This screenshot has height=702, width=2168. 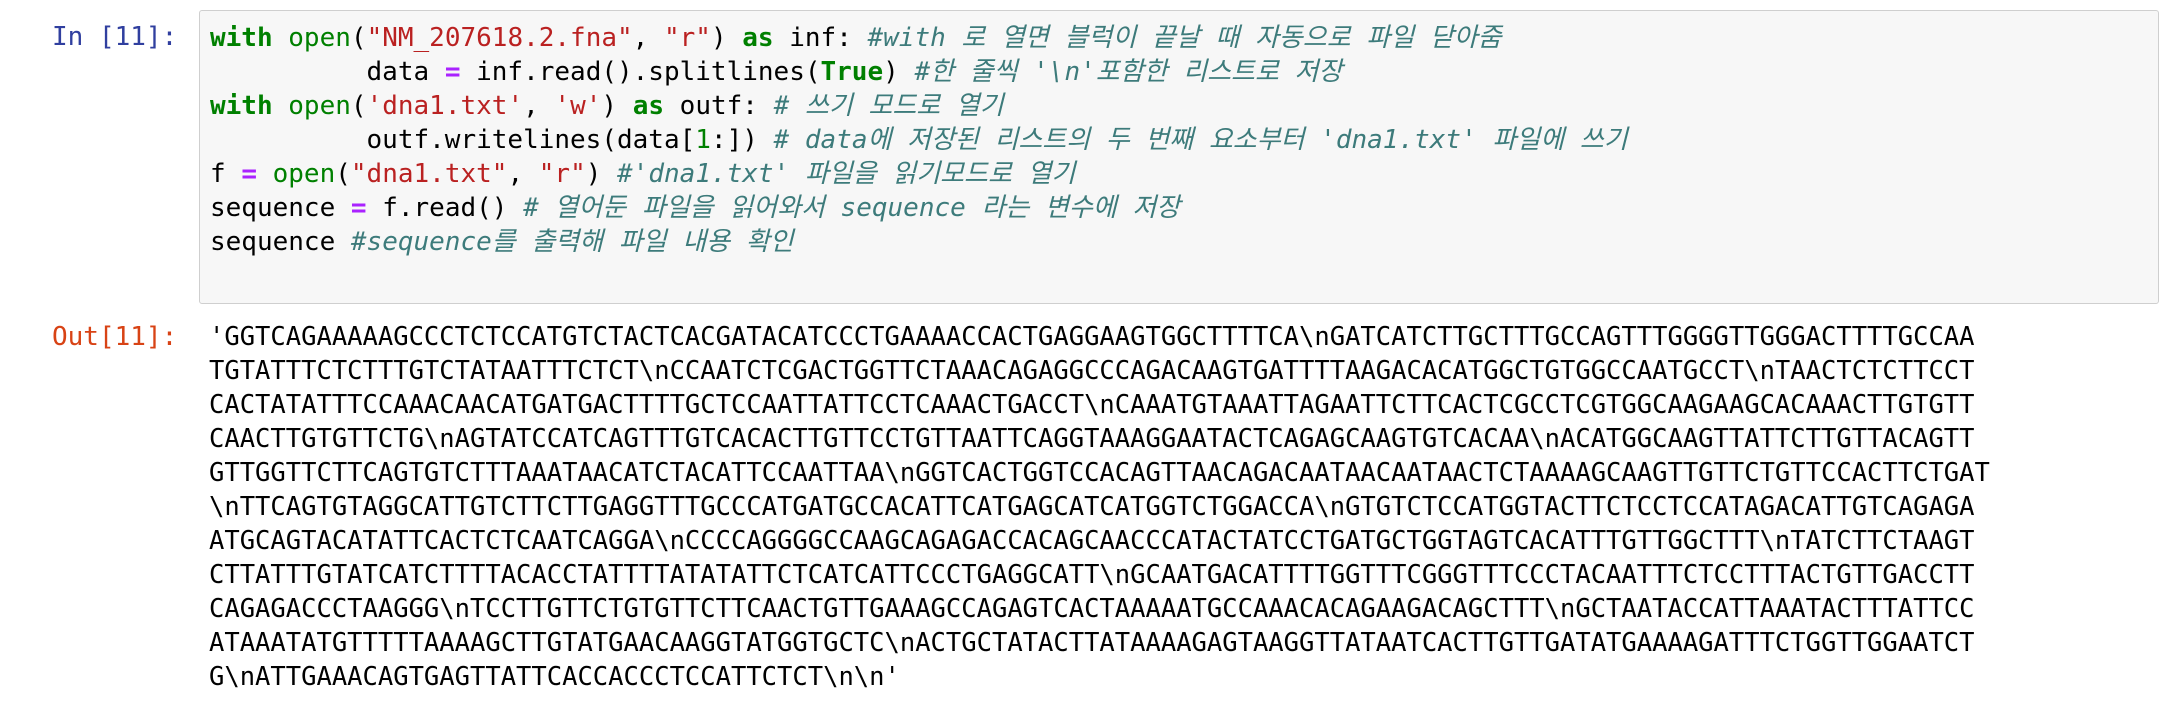 I want to click on code-token: # 쓰기 모드로 열기, so click(x=888, y=106).